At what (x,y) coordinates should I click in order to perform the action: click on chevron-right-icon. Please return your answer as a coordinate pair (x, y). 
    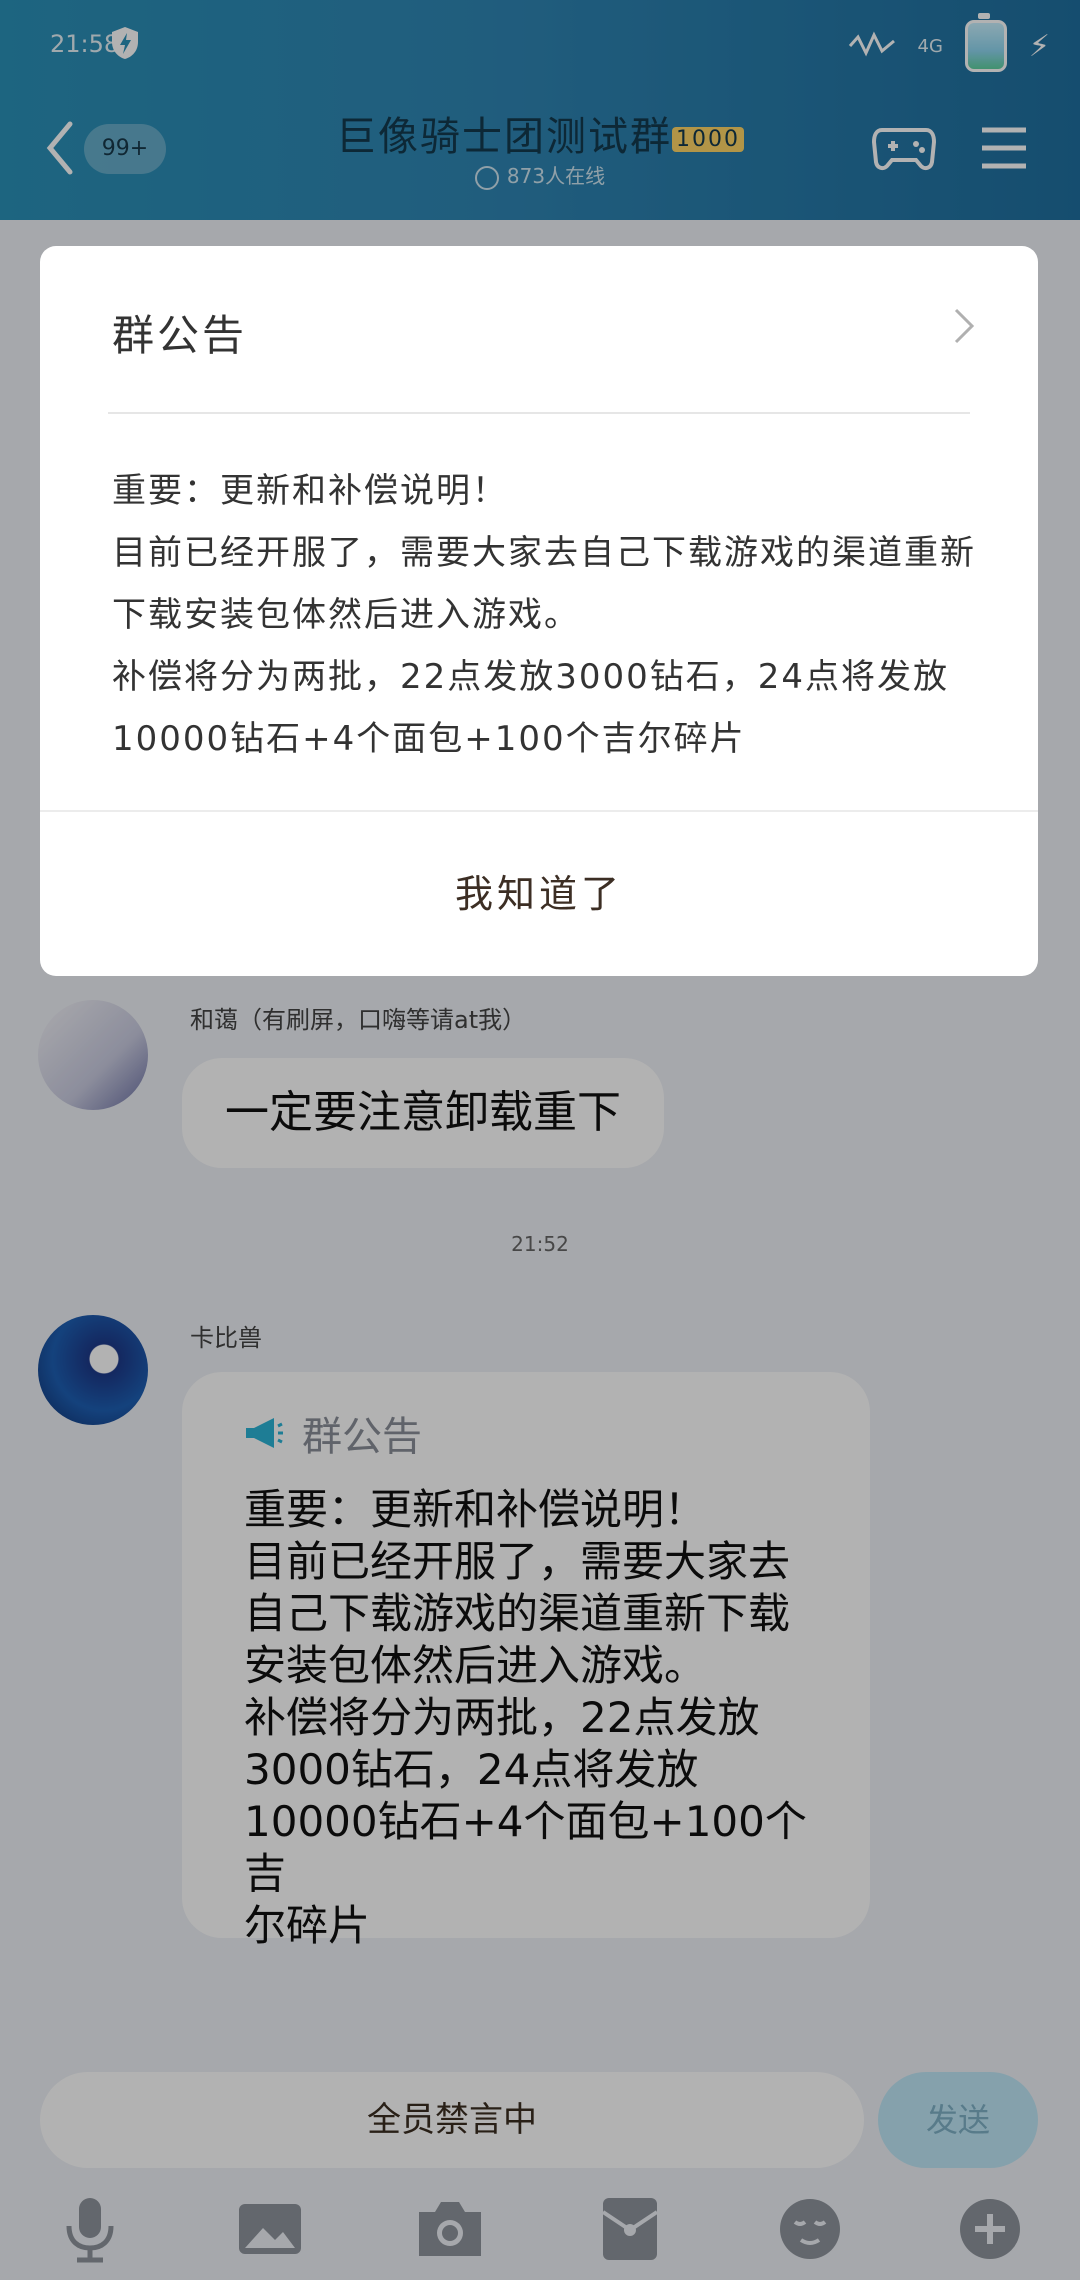
    Looking at the image, I should click on (964, 326).